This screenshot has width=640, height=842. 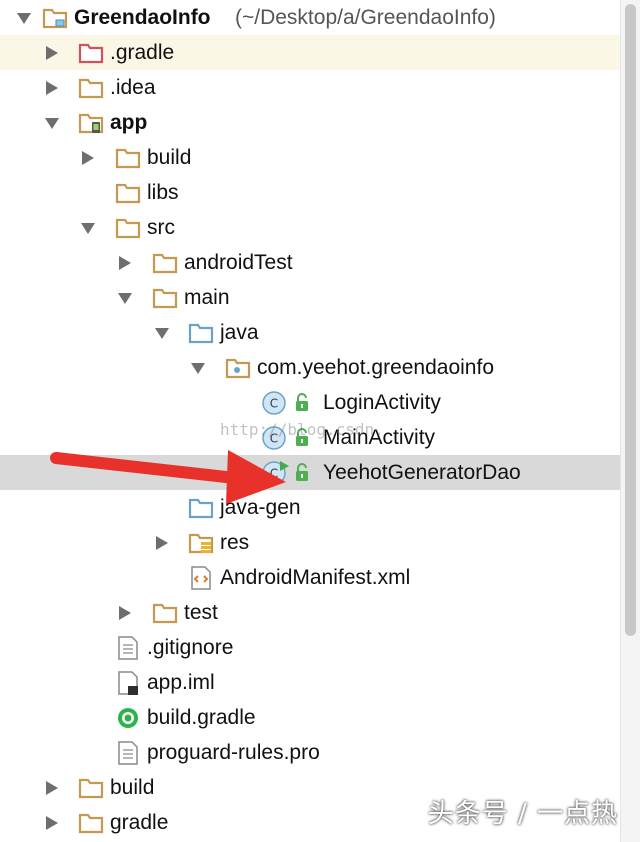 What do you see at coordinates (302, 429) in the screenshot?
I see `watermark-text: http://blog.csdn.` at bounding box center [302, 429].